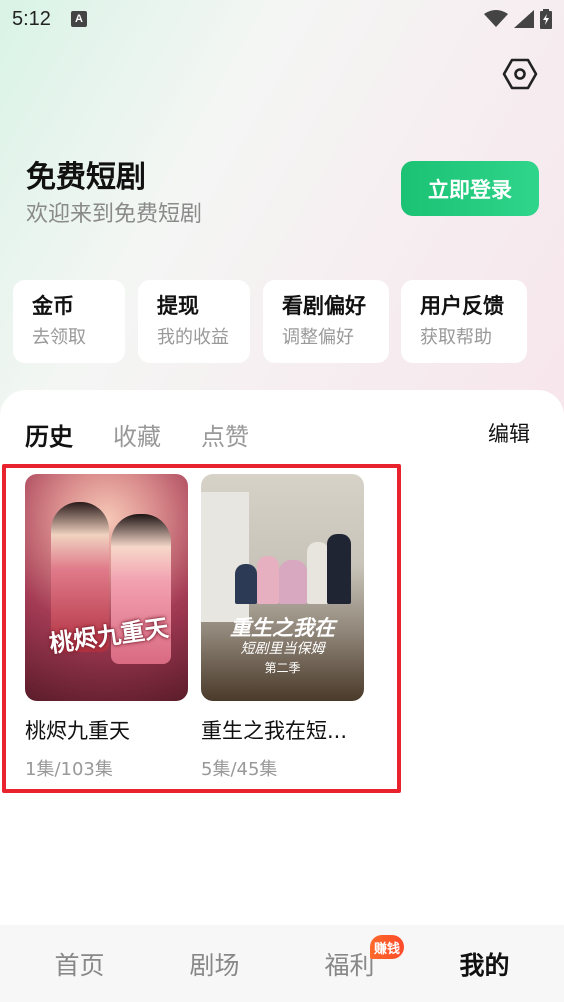 This screenshot has height=1002, width=564. I want to click on tab-likes: 点赞, so click(225, 434).